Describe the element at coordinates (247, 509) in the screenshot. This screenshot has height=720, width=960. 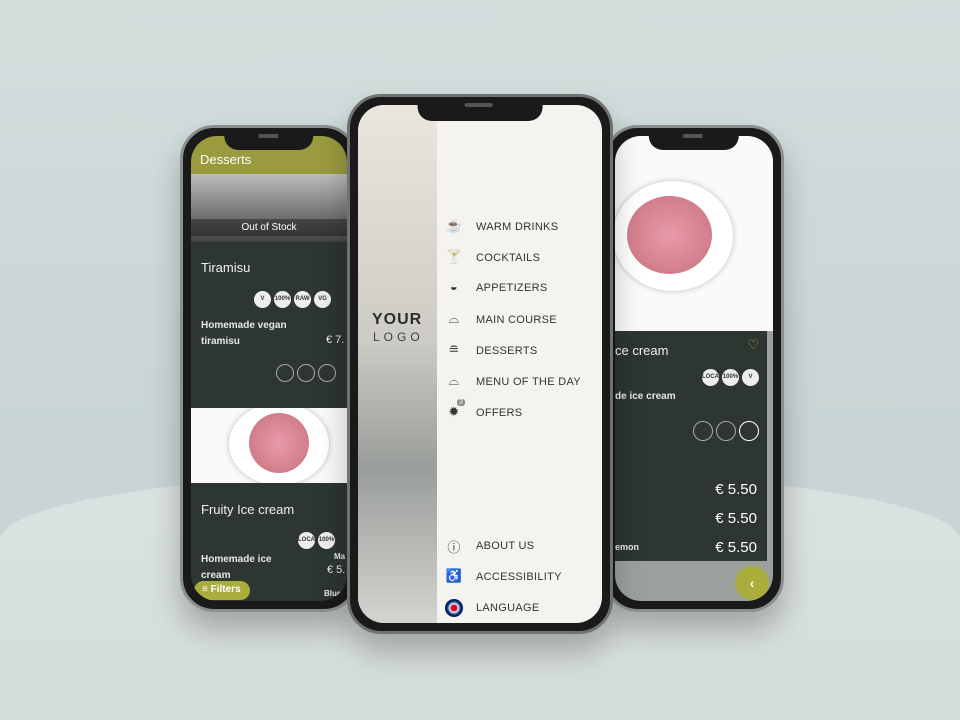
I see `item-name: Fruity Ice cream` at that location.